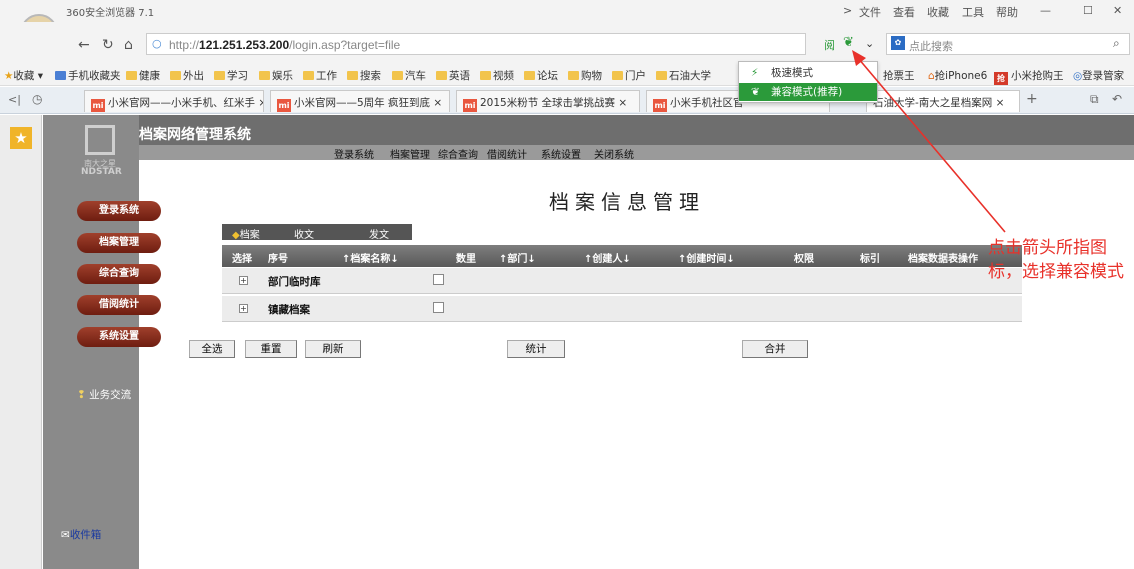 This screenshot has width=1134, height=569. Describe the element at coordinates (929, 141) in the screenshot. I see `annotation-arrow` at that location.